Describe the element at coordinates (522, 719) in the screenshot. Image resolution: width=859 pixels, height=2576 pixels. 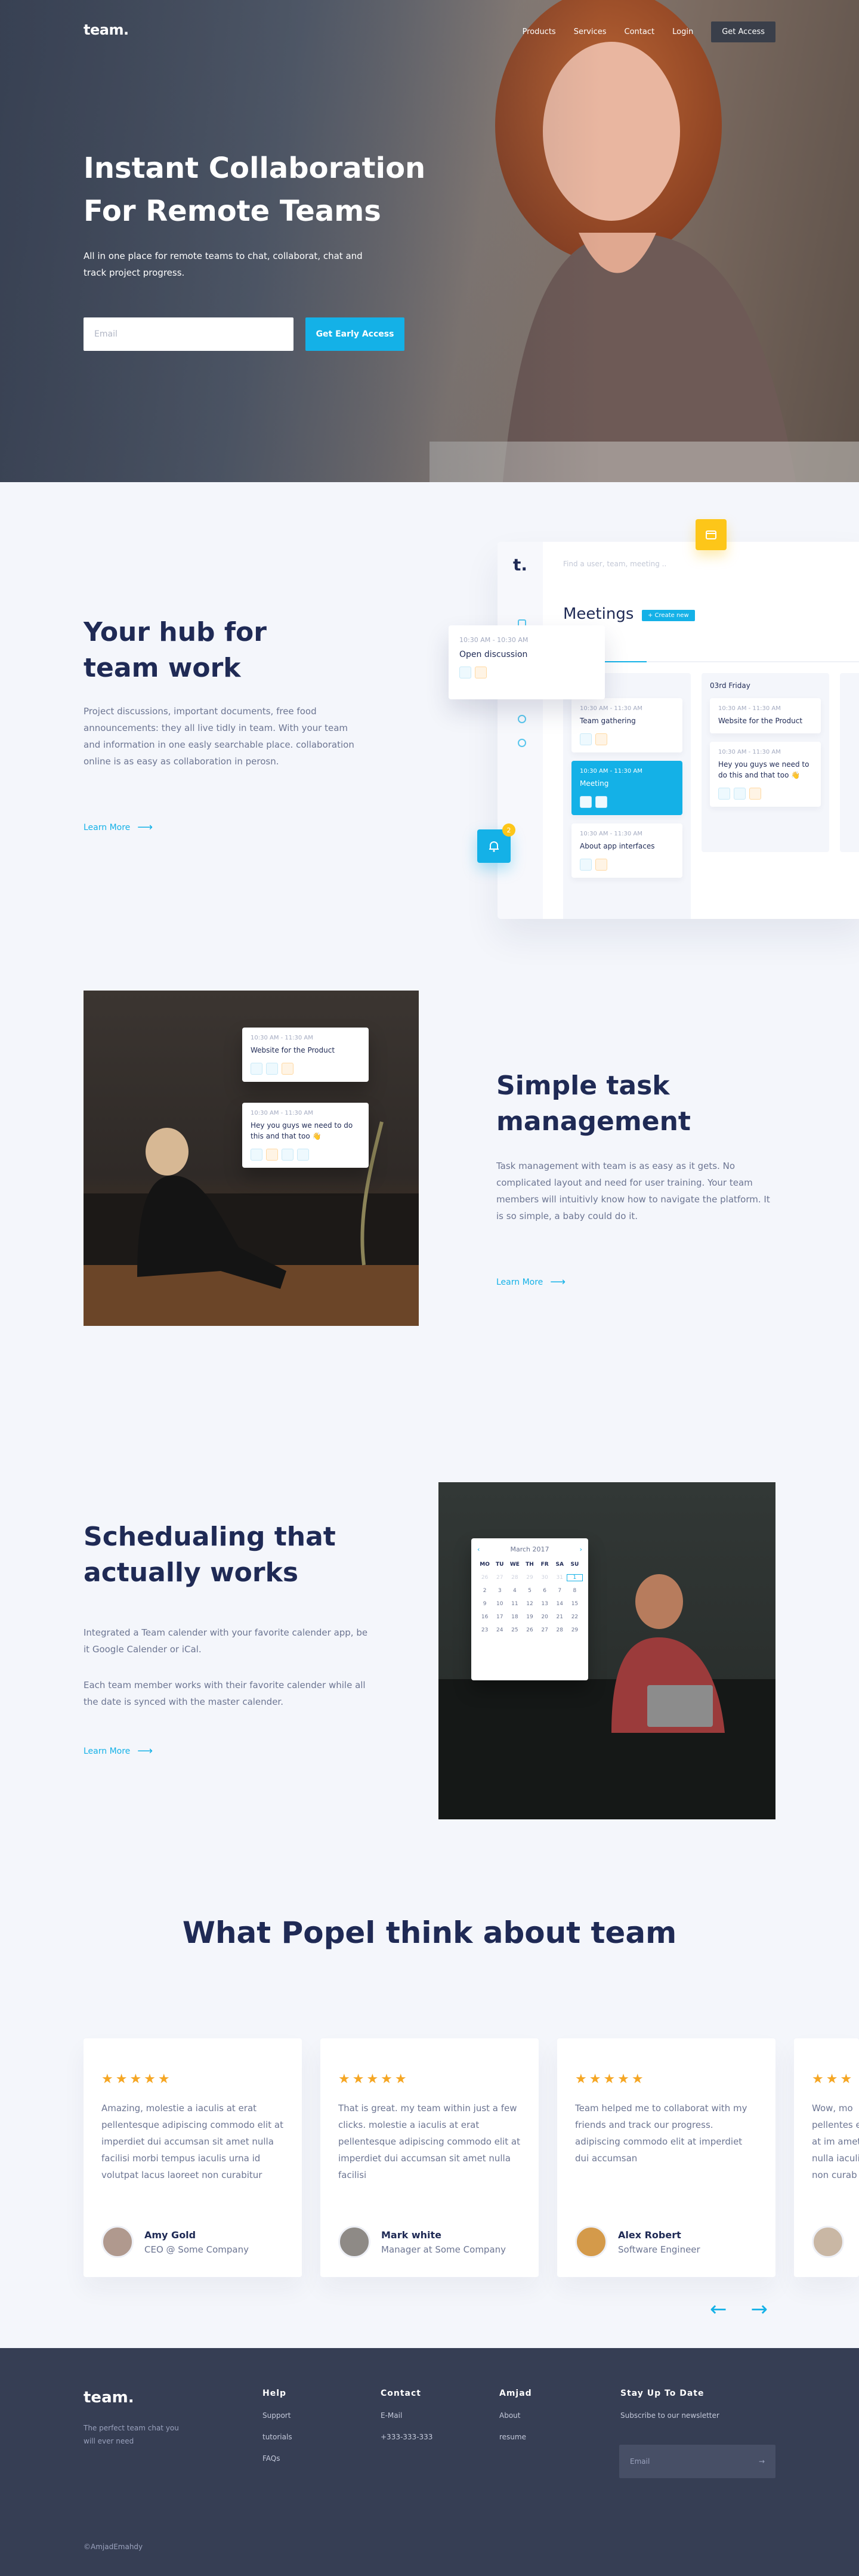
I see `search-icon` at that location.